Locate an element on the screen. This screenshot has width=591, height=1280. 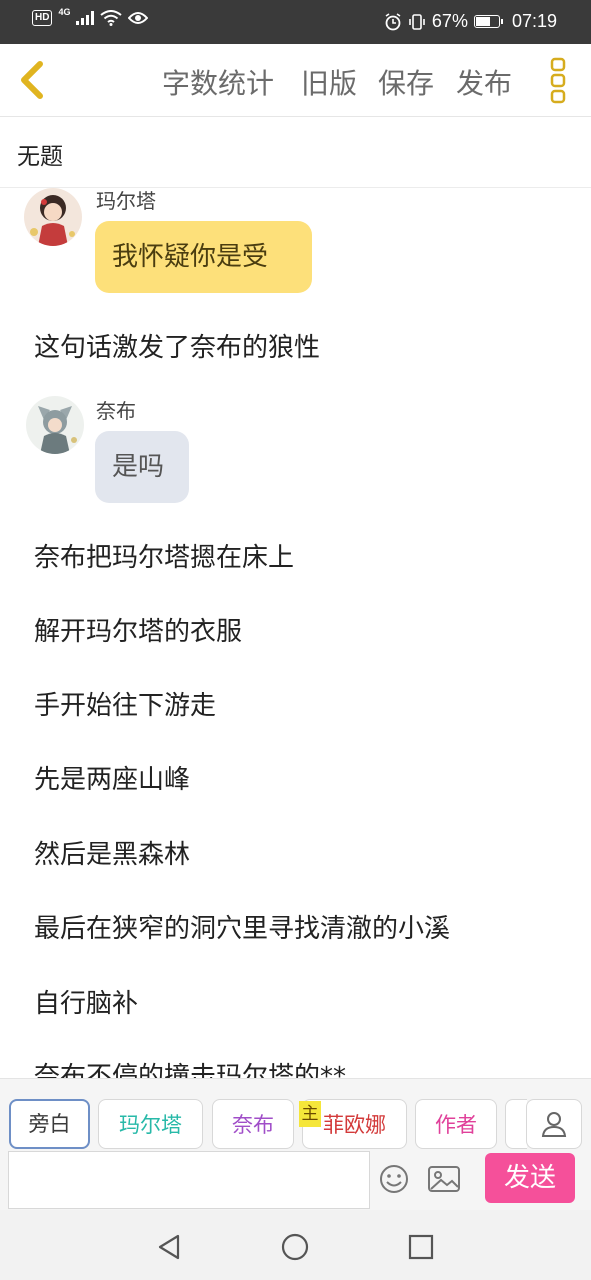
role-label: 作者 is located at coordinates (456, 1125).